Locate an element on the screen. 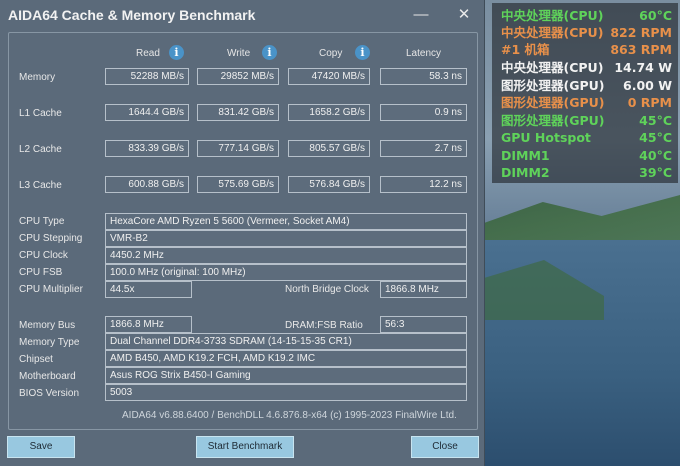 The width and height of the screenshot is (680, 466). osd-label: #1 机箱 is located at coordinates (525, 49).